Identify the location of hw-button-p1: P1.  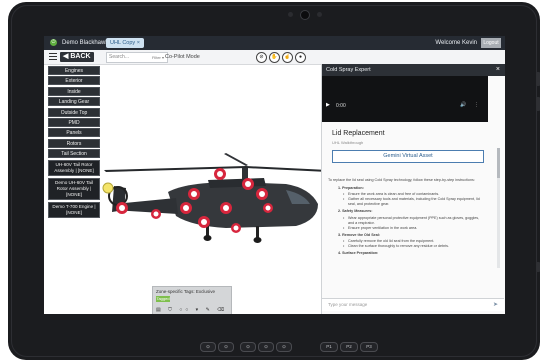
(329, 347).